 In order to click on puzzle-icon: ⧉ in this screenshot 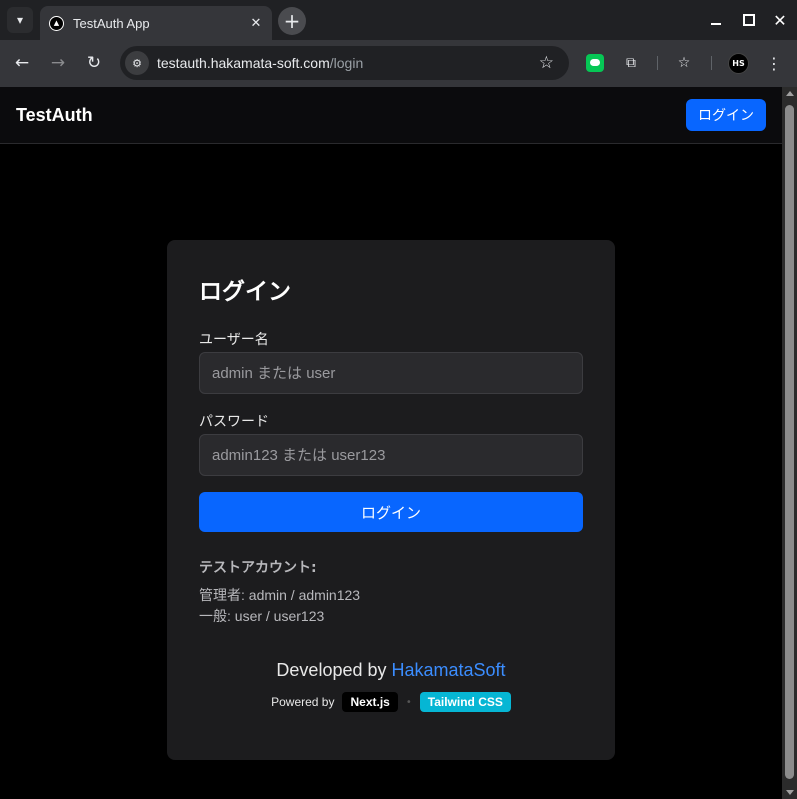, I will do `click(631, 63)`.